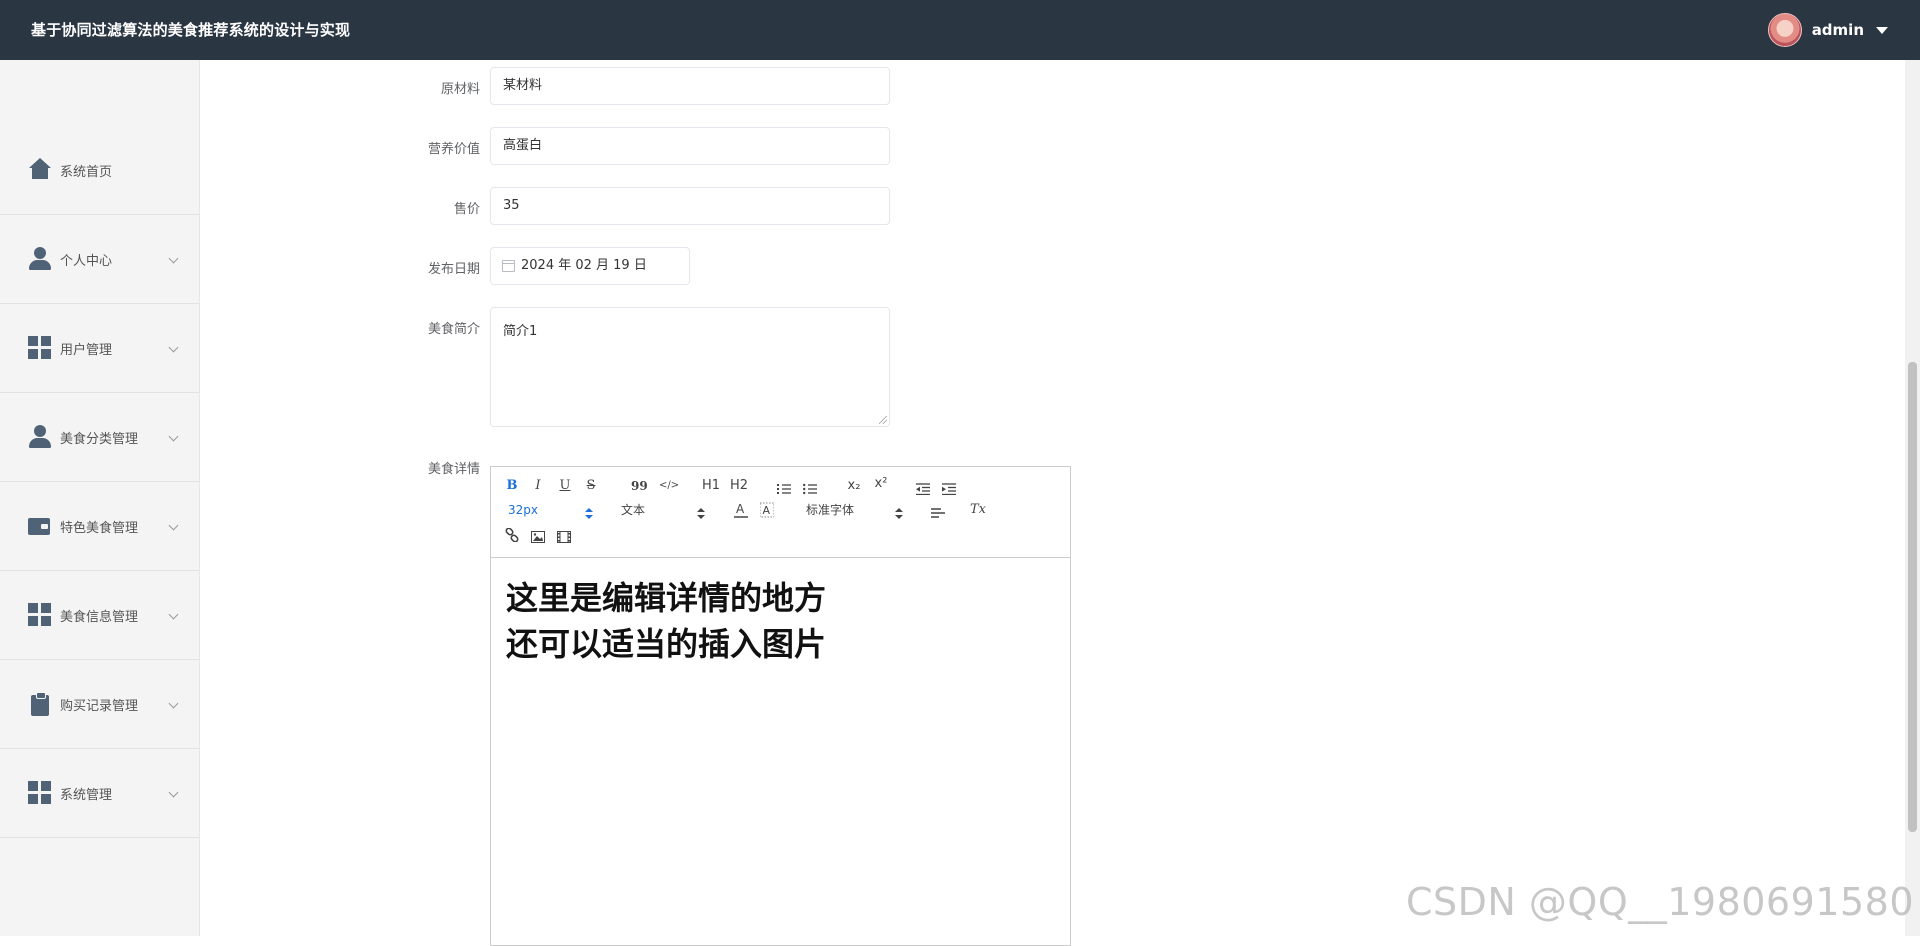  I want to click on user-menu: admin, so click(1827, 30).